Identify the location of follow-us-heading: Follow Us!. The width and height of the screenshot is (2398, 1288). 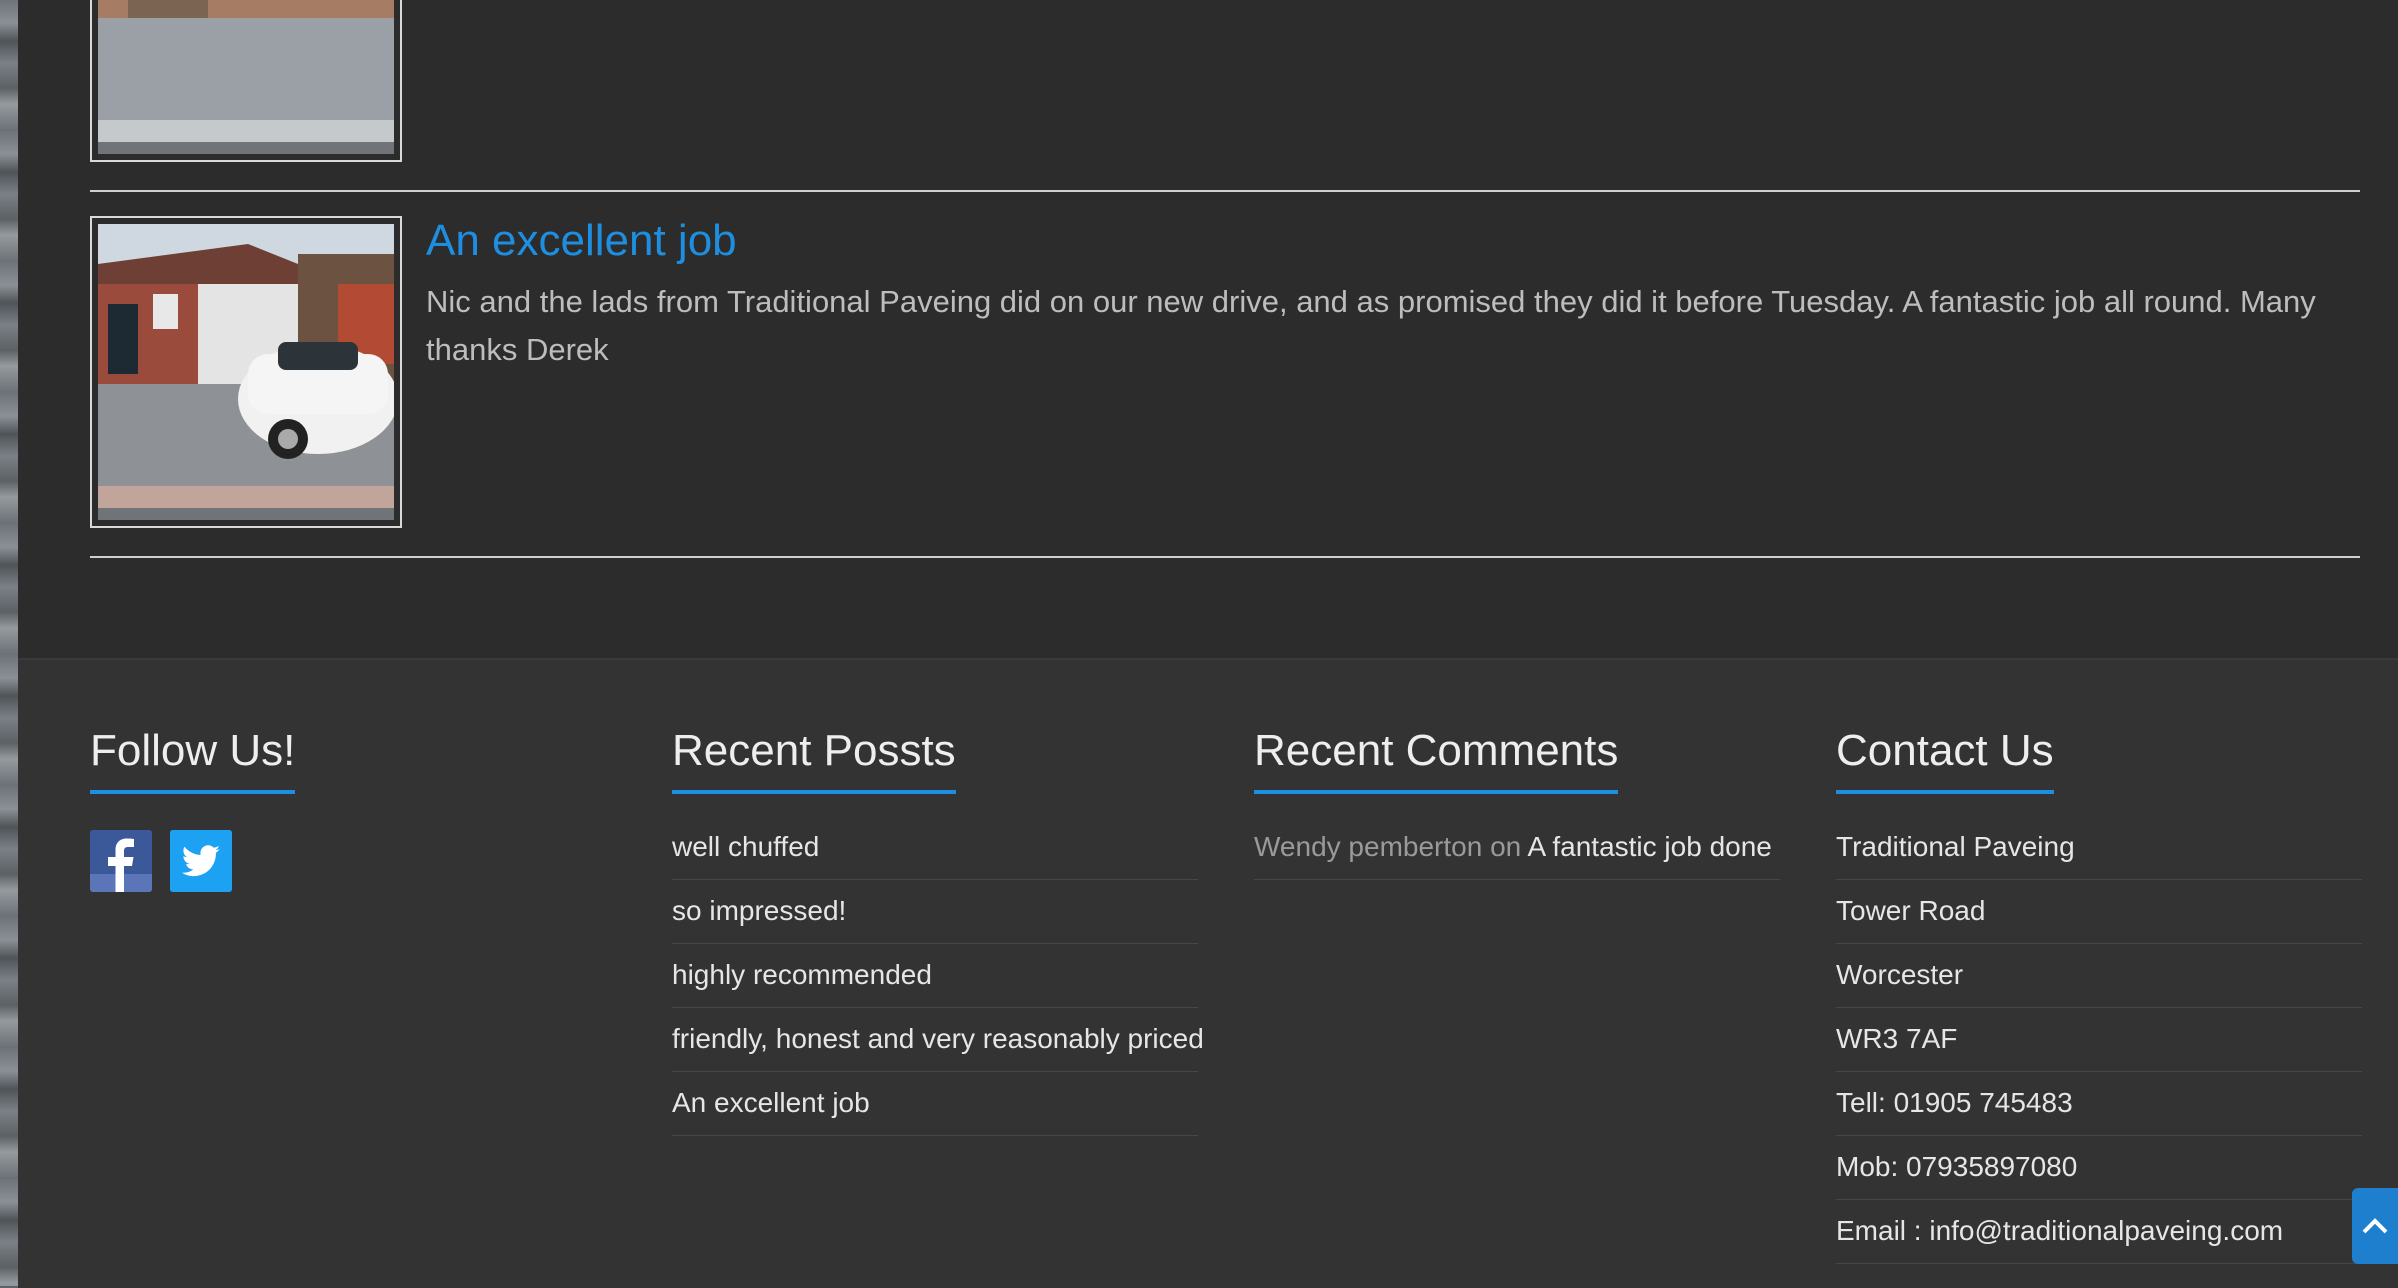
(193, 760).